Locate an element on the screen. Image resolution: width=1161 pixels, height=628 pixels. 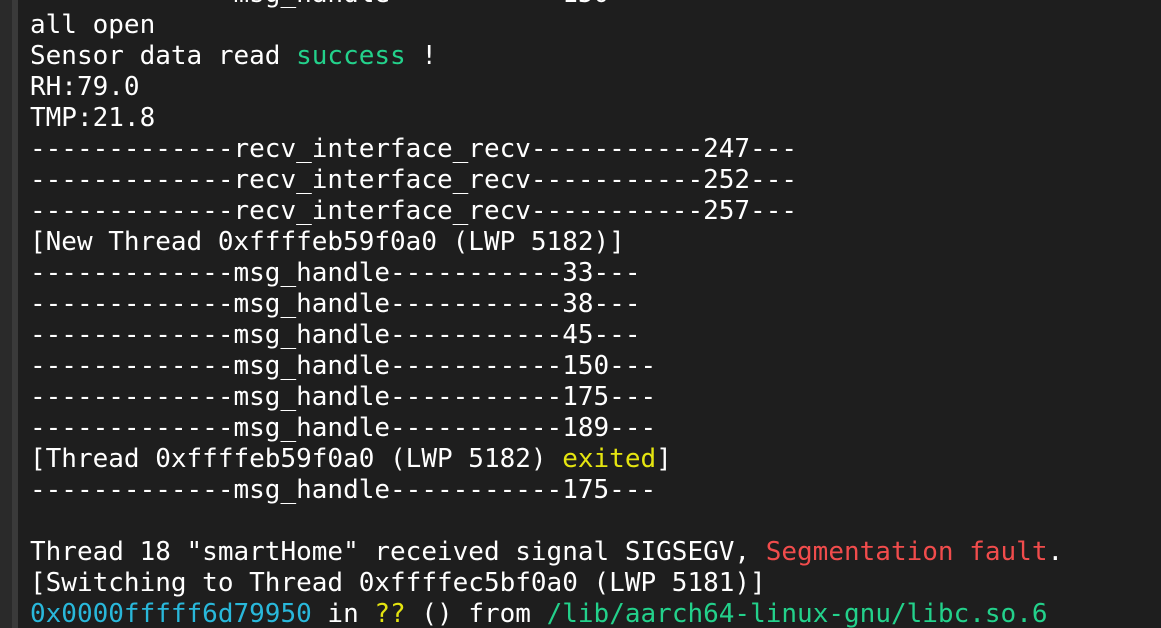
terminal-text-segment: exited is located at coordinates (609, 459).